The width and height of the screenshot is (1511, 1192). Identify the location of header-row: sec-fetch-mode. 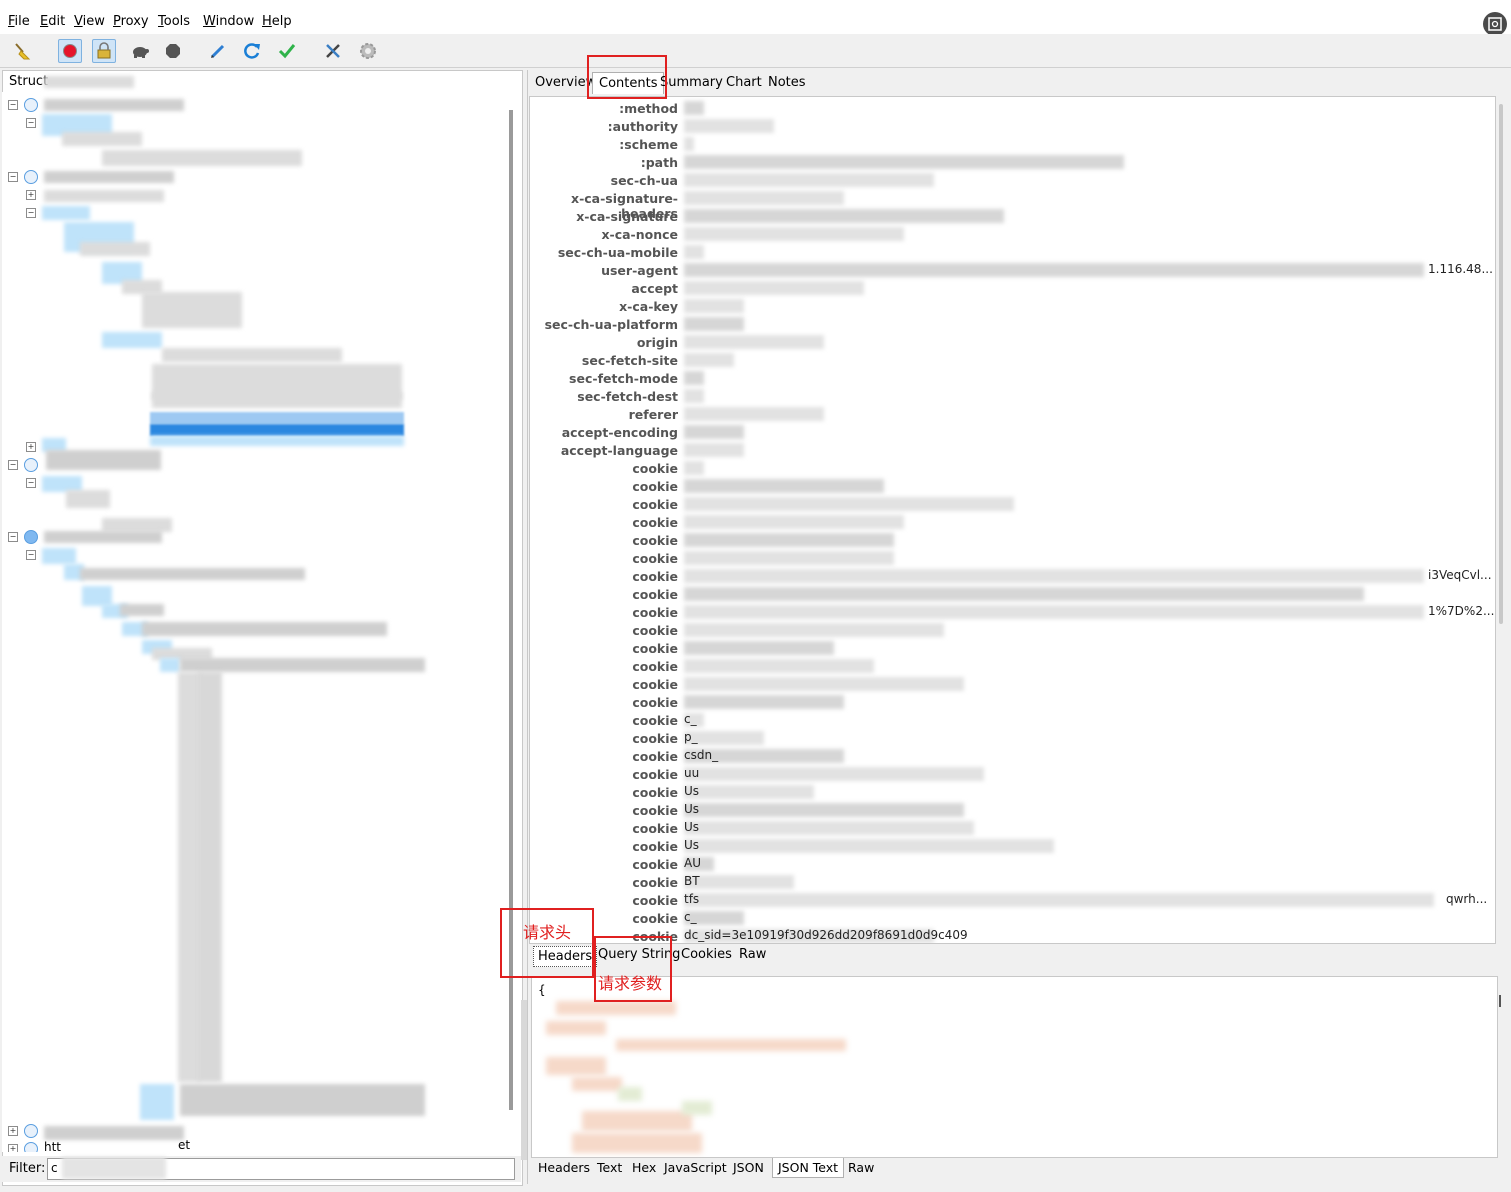
(1012, 378).